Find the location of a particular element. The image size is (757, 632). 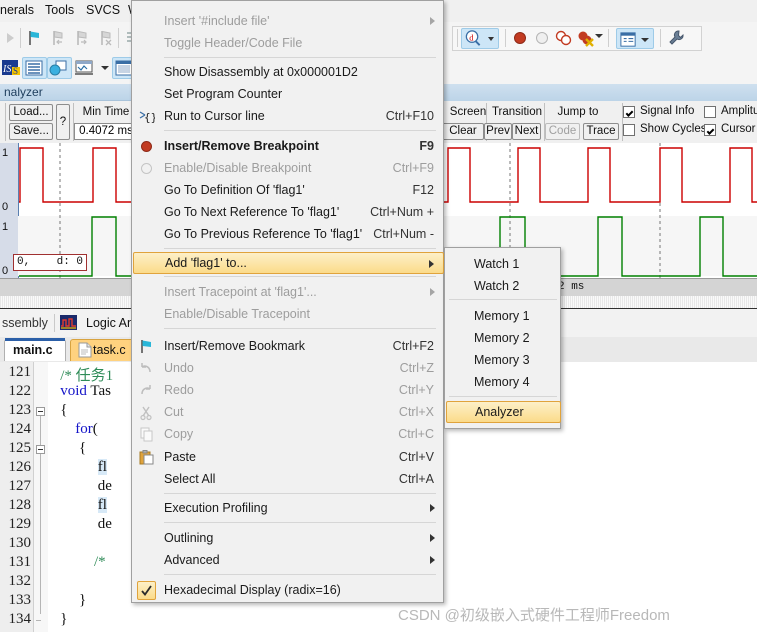

next-button: Next is located at coordinates (526, 131).